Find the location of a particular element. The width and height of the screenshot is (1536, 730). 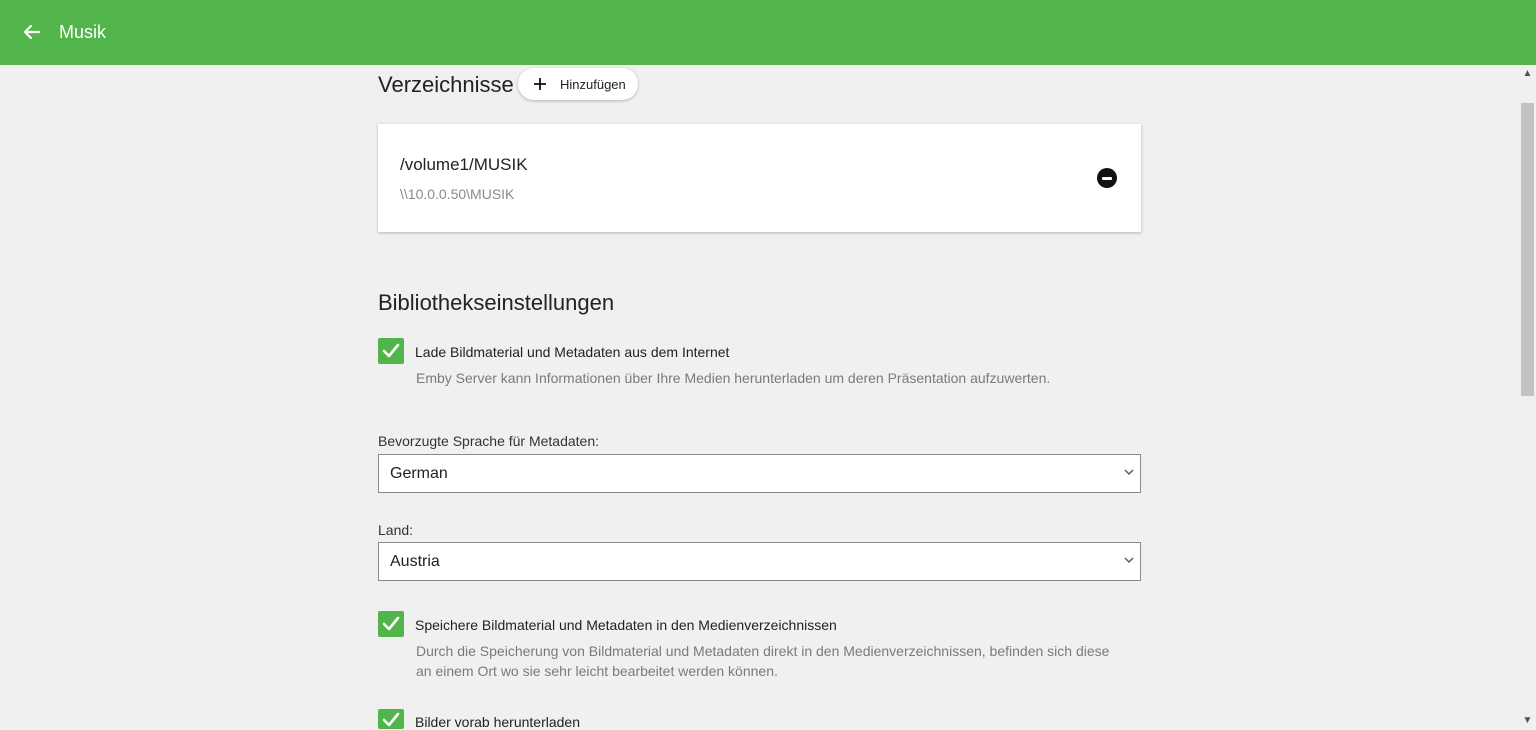

arrow-left-icon is located at coordinates (32, 32).